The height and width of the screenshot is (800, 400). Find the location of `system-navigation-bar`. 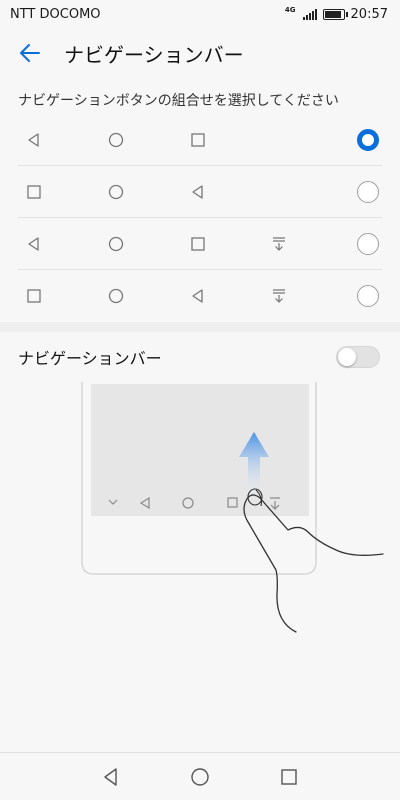

system-navigation-bar is located at coordinates (200, 776).